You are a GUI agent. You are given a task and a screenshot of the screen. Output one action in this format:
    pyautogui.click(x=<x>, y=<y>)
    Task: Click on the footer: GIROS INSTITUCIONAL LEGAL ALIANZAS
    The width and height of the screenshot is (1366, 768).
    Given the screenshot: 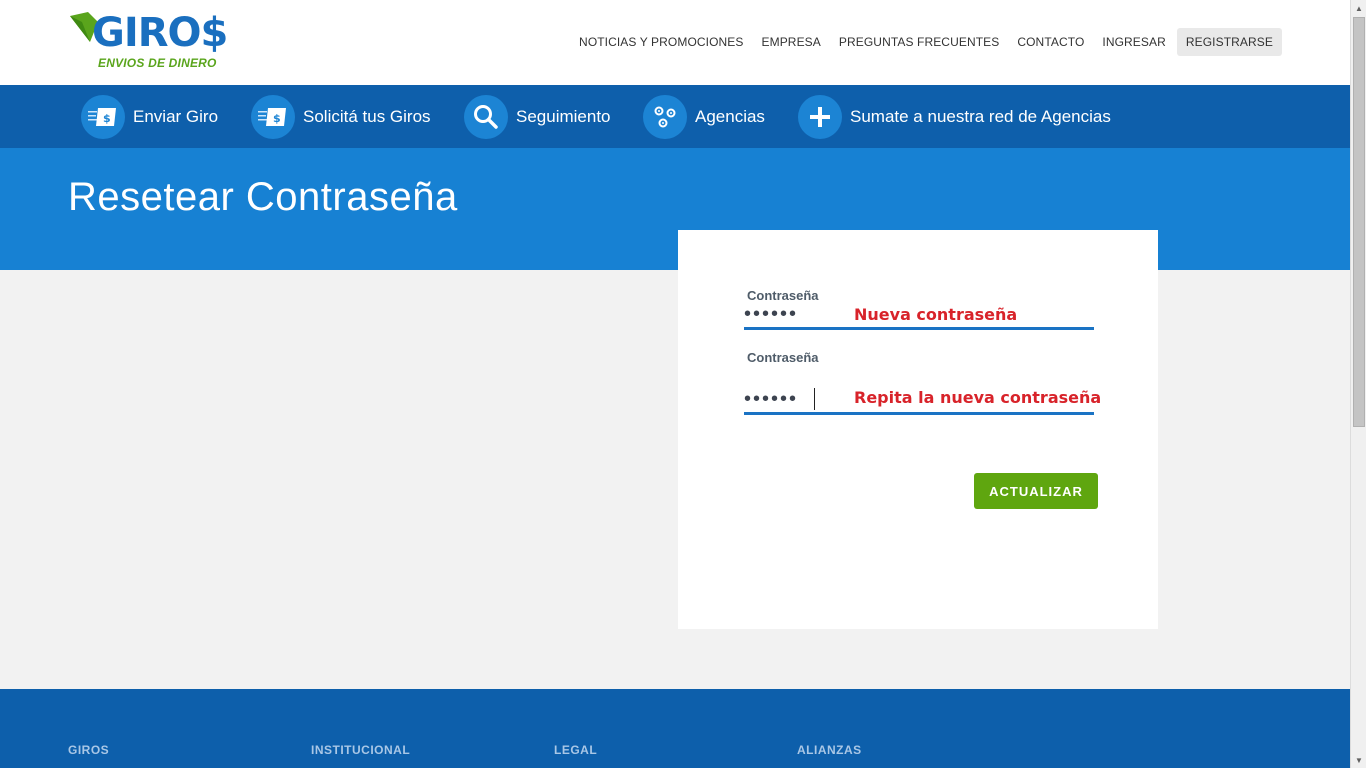 What is the action you would take?
    pyautogui.click(x=675, y=728)
    